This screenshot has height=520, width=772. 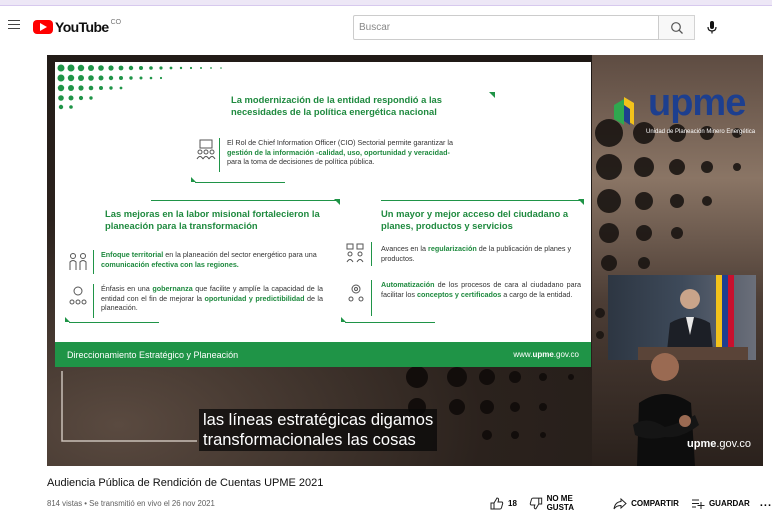 I want to click on automation-icon, so click(x=356, y=293).